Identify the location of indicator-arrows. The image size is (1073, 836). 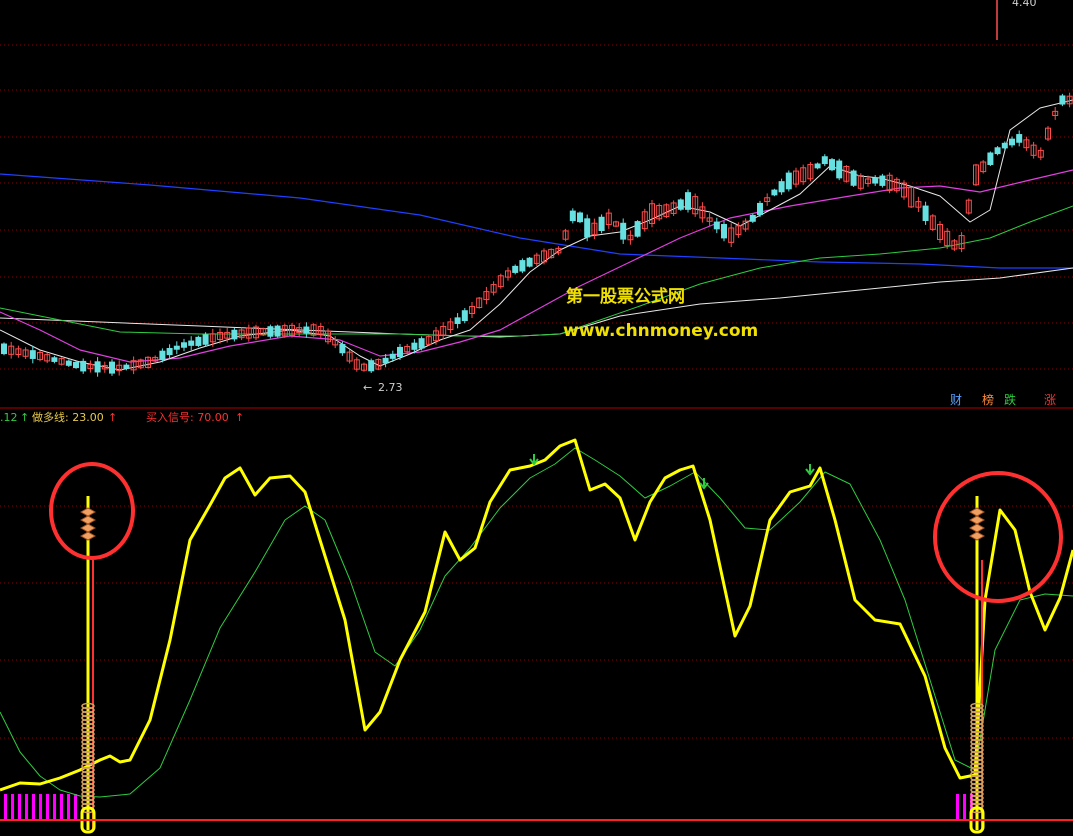
(672, 472).